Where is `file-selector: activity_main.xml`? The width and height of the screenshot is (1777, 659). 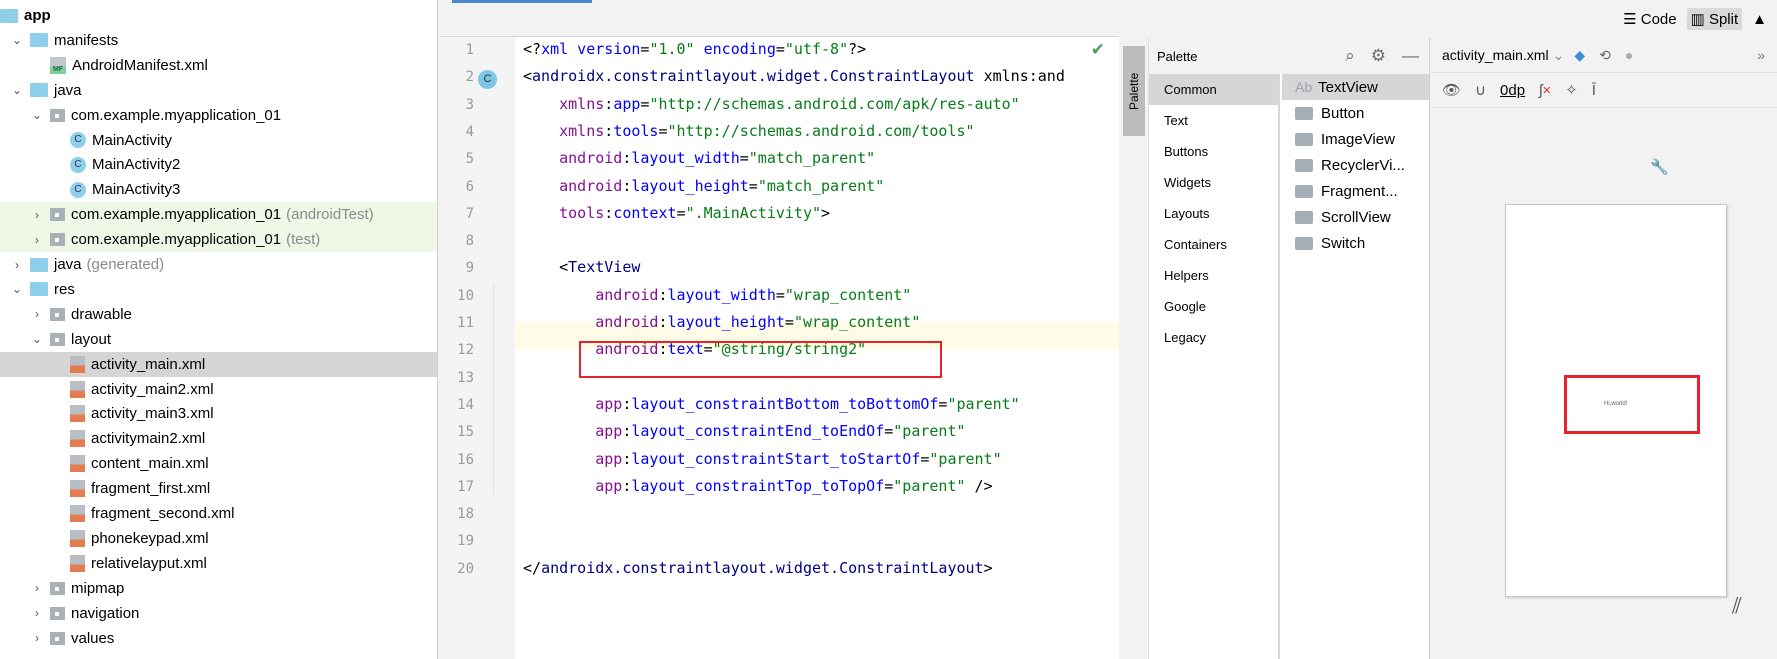
file-selector: activity_main.xml is located at coordinates (1495, 55).